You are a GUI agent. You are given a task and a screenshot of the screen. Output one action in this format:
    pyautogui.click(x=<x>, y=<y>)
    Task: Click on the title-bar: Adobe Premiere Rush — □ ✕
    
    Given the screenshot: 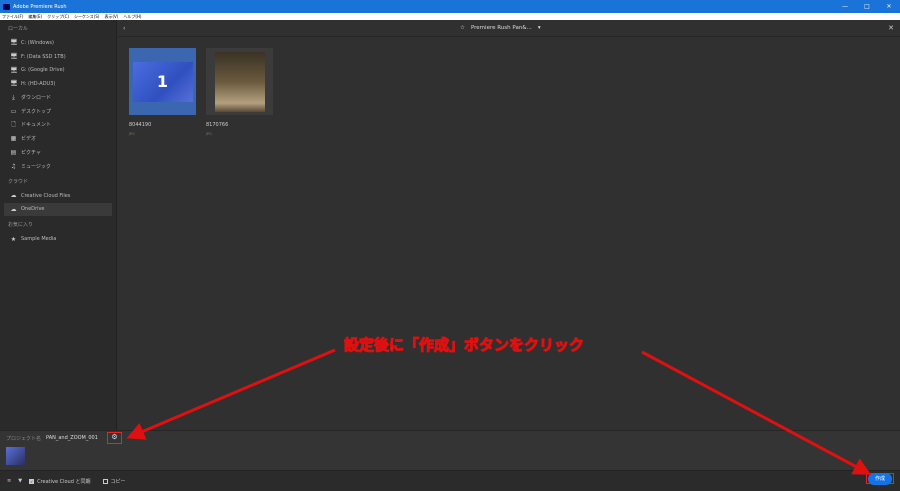 What is the action you would take?
    pyautogui.click(x=450, y=6)
    